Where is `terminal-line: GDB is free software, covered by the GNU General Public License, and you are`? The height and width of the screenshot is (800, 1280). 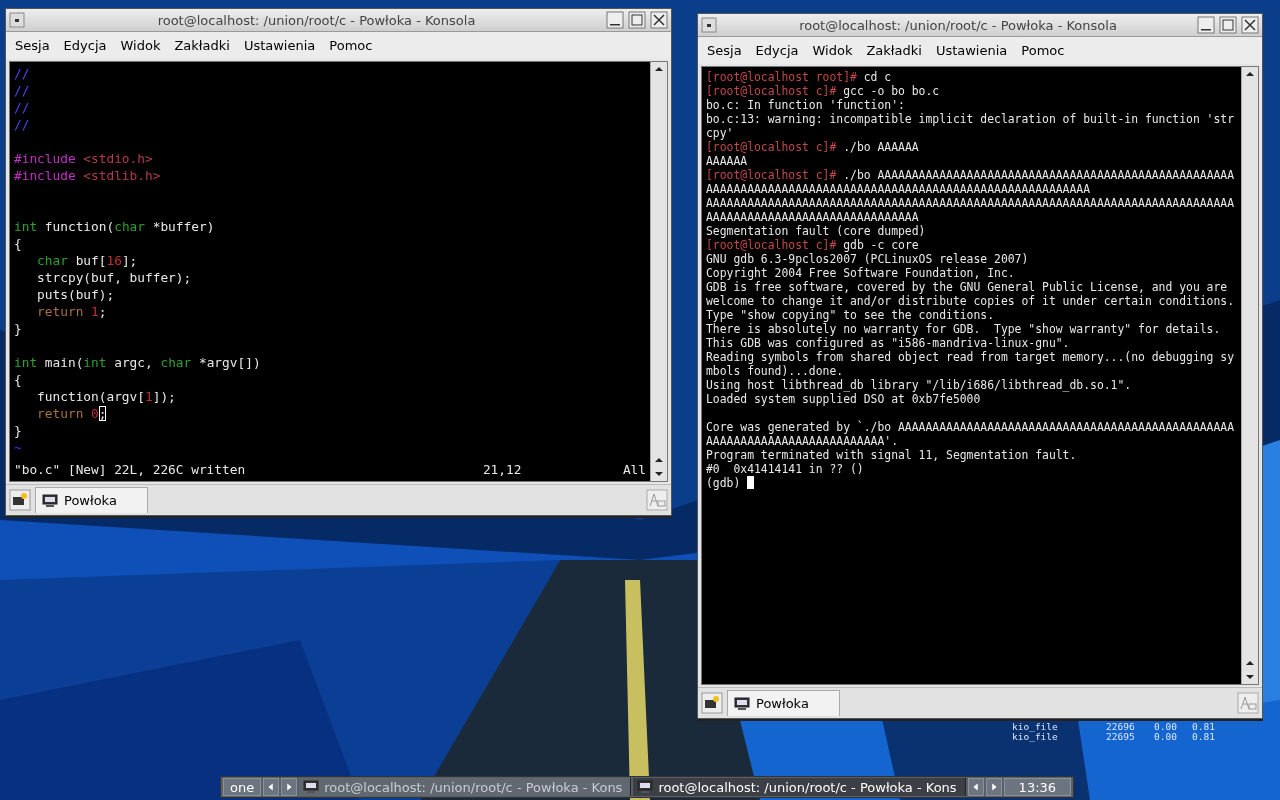 terminal-line: GDB is free software, covered by the GNU General Public License, and you are is located at coordinates (967, 287).